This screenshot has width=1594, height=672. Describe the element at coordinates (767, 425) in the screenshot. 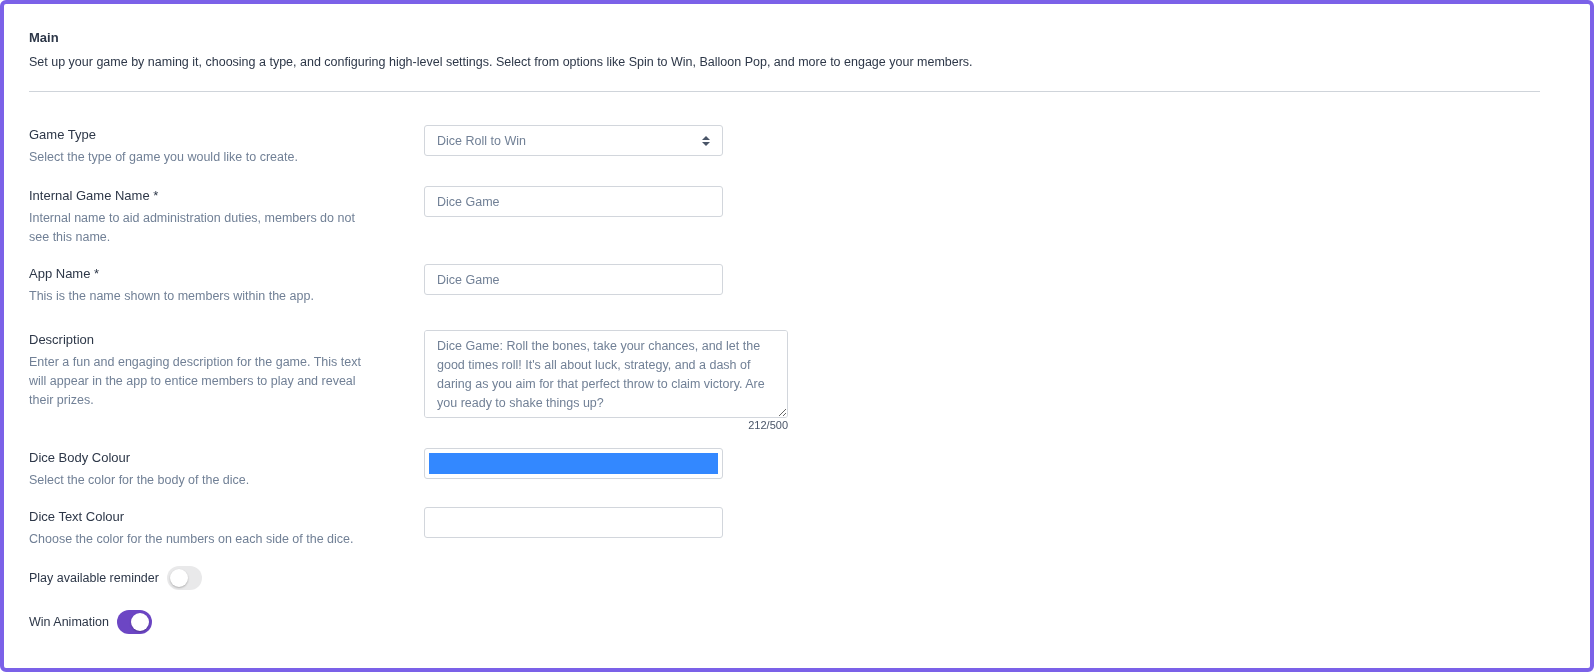

I see `character-counter: 212/500` at that location.